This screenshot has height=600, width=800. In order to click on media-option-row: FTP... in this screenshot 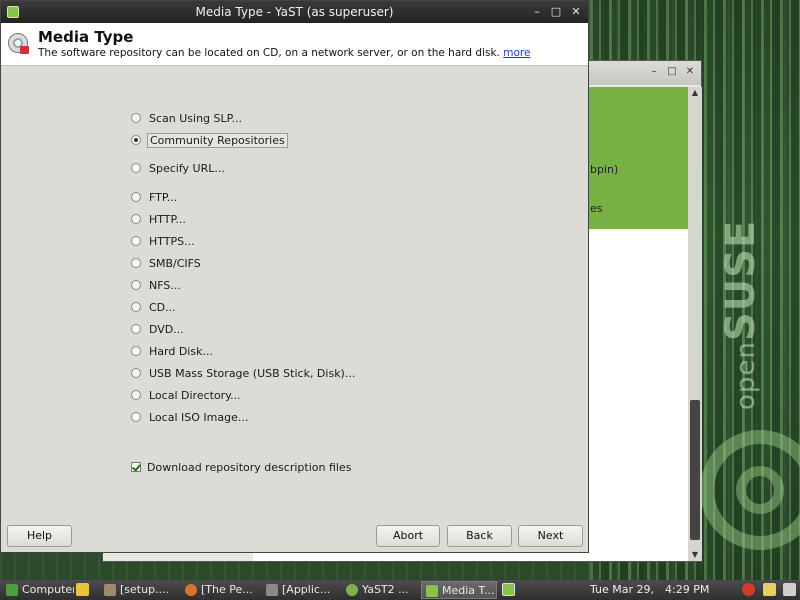, I will do `click(155, 197)`.